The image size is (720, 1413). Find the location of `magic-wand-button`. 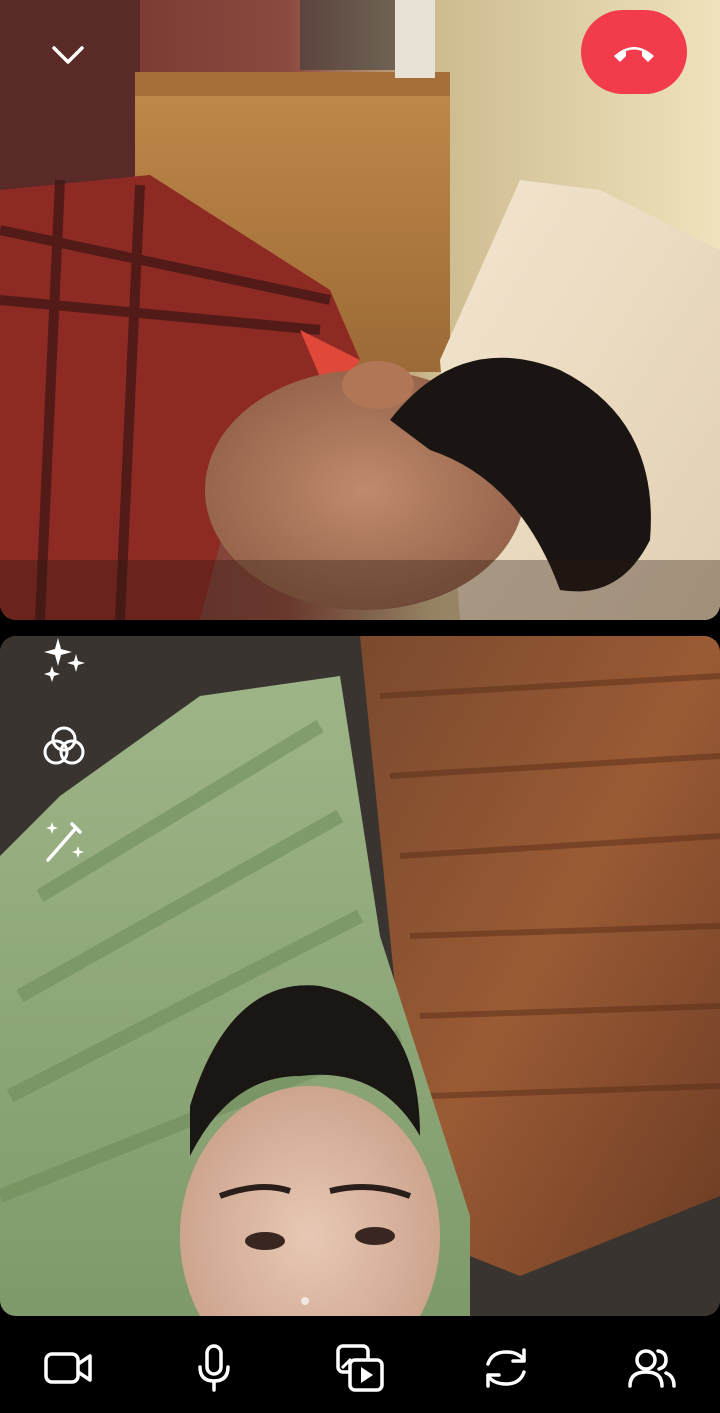

magic-wand-button is located at coordinates (64, 840).